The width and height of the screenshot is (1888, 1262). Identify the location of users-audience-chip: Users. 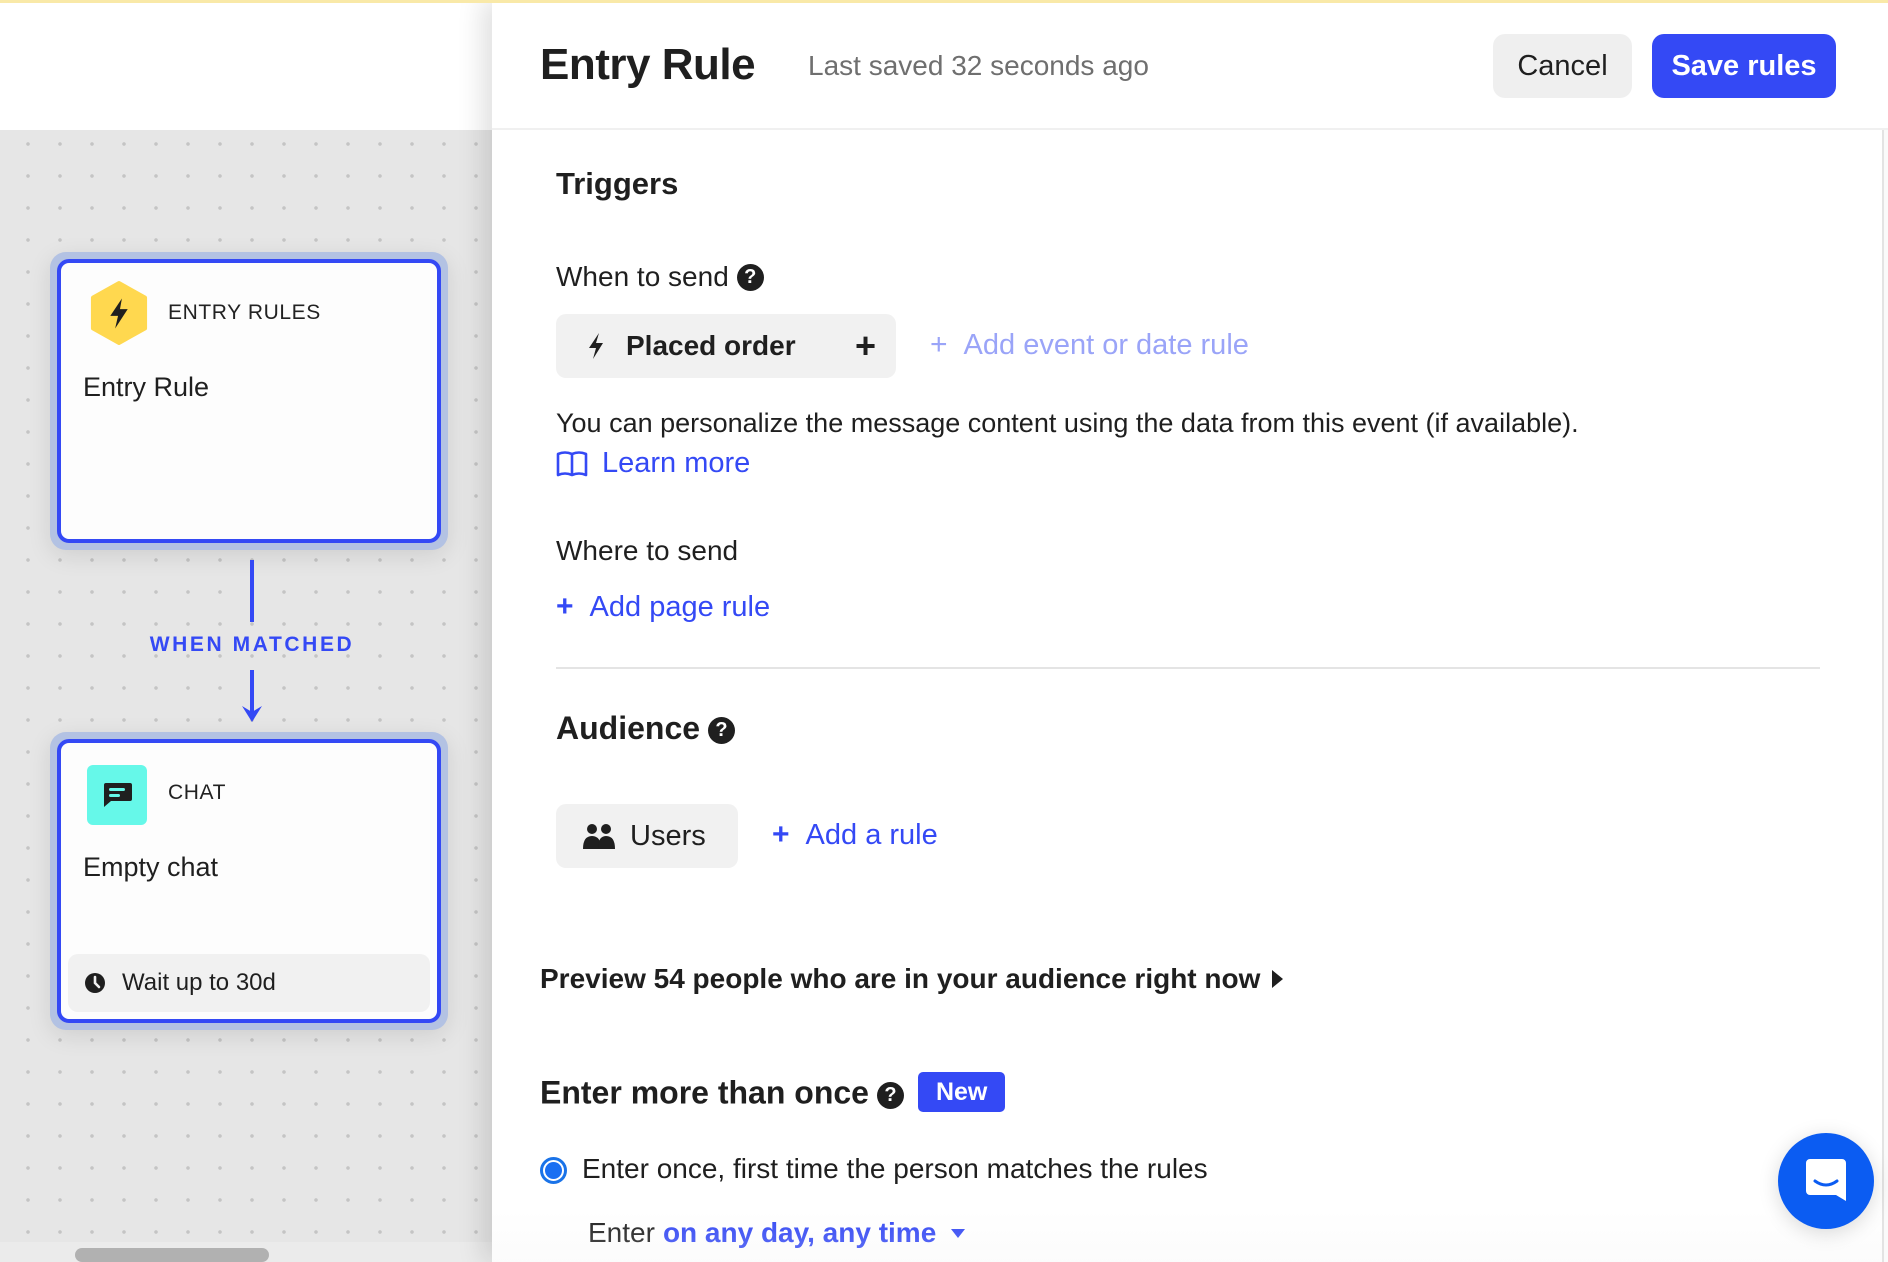
(647, 836).